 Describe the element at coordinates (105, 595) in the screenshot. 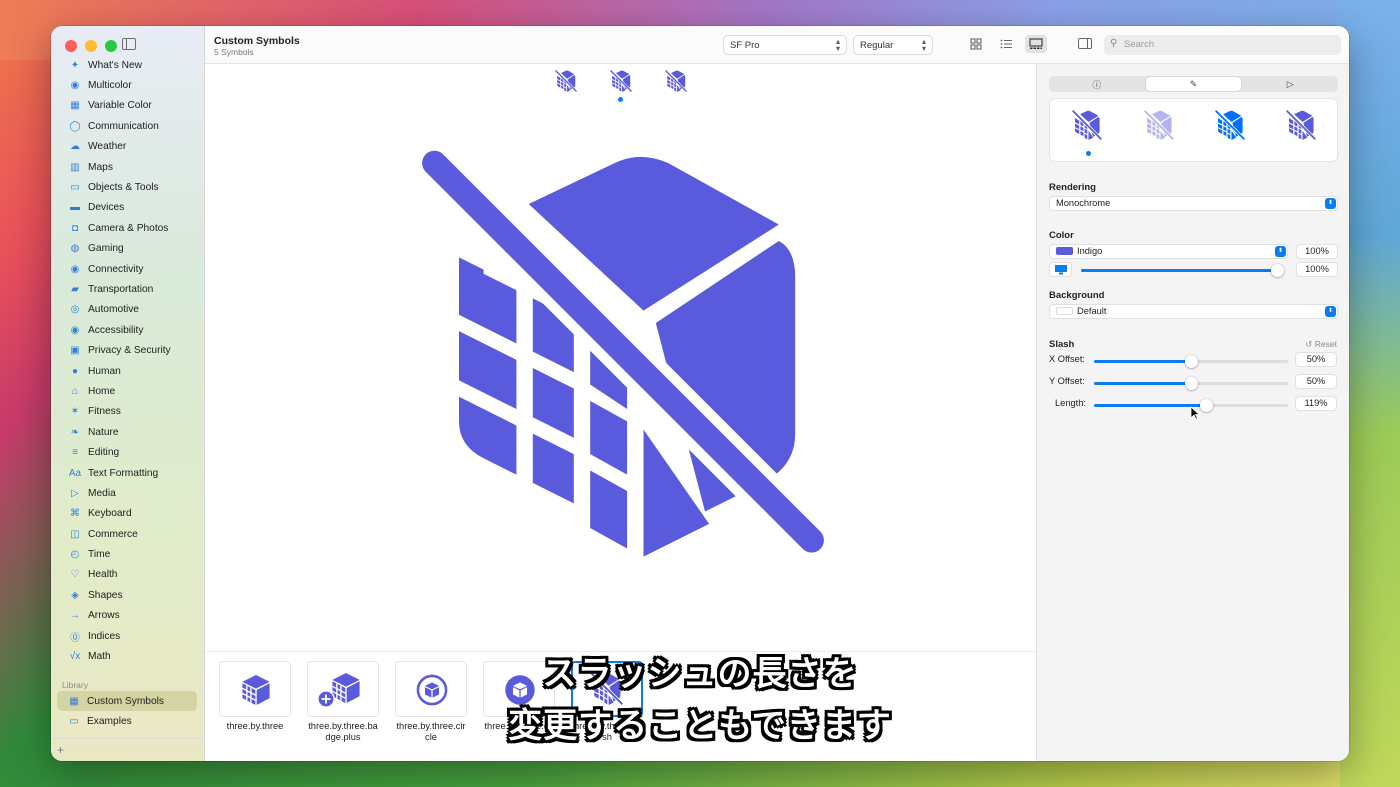

I see `sidebar-item-label: Shapes` at that location.